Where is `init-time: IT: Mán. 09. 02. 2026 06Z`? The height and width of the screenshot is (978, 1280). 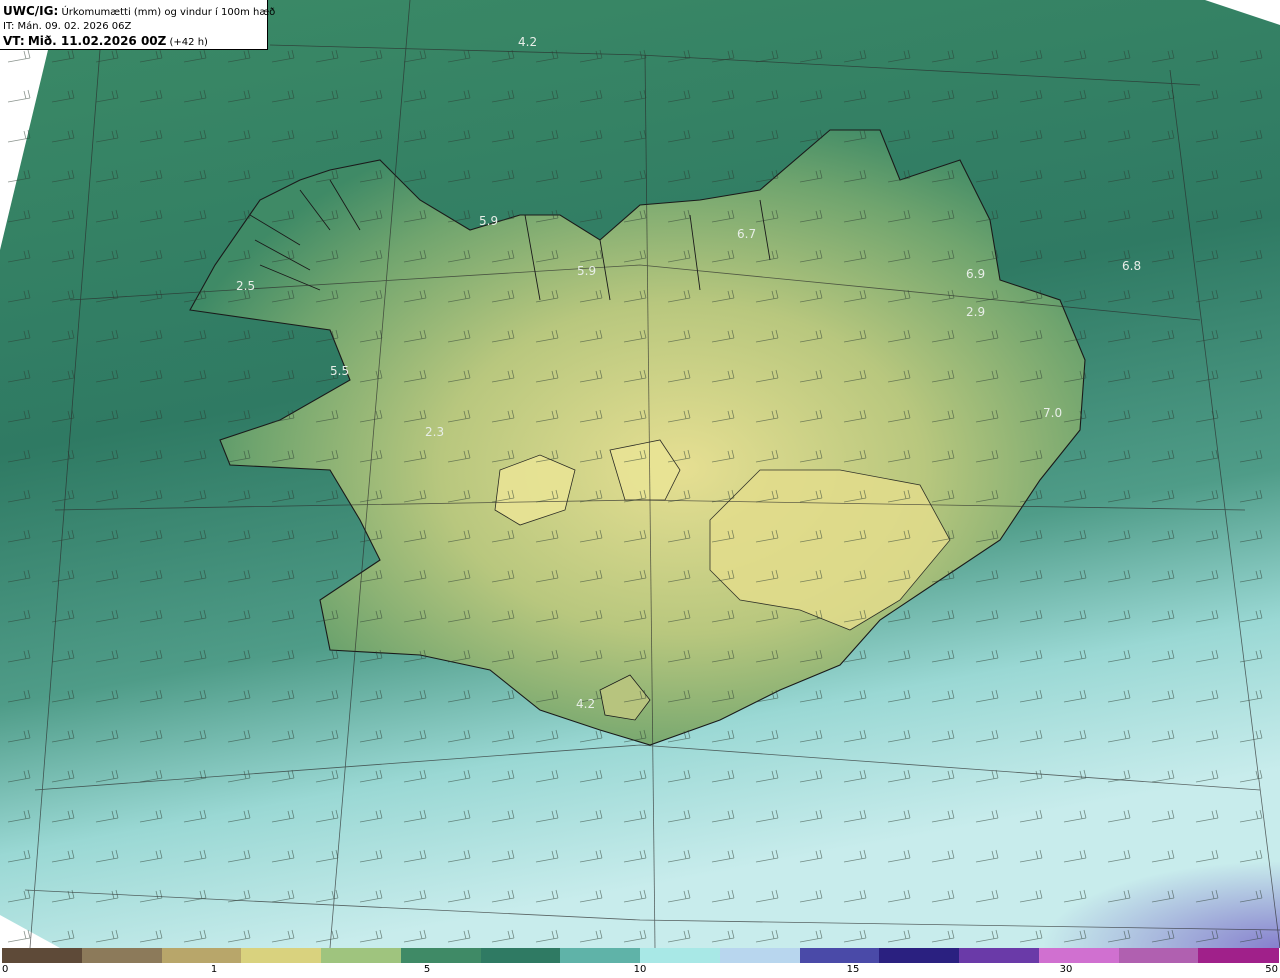
init-time: IT: Mán. 09. 02. 2026 06Z is located at coordinates (67, 26).